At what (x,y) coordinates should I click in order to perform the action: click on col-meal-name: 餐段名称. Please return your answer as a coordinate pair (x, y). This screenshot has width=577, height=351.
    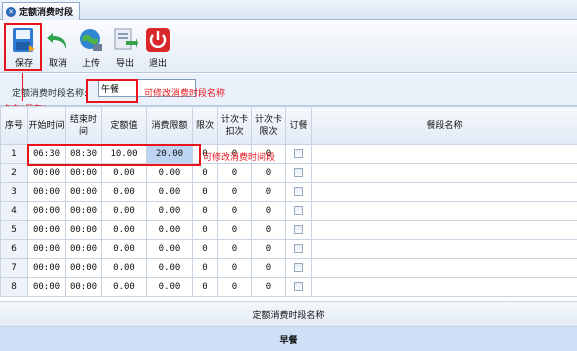
    Looking at the image, I should click on (444, 125).